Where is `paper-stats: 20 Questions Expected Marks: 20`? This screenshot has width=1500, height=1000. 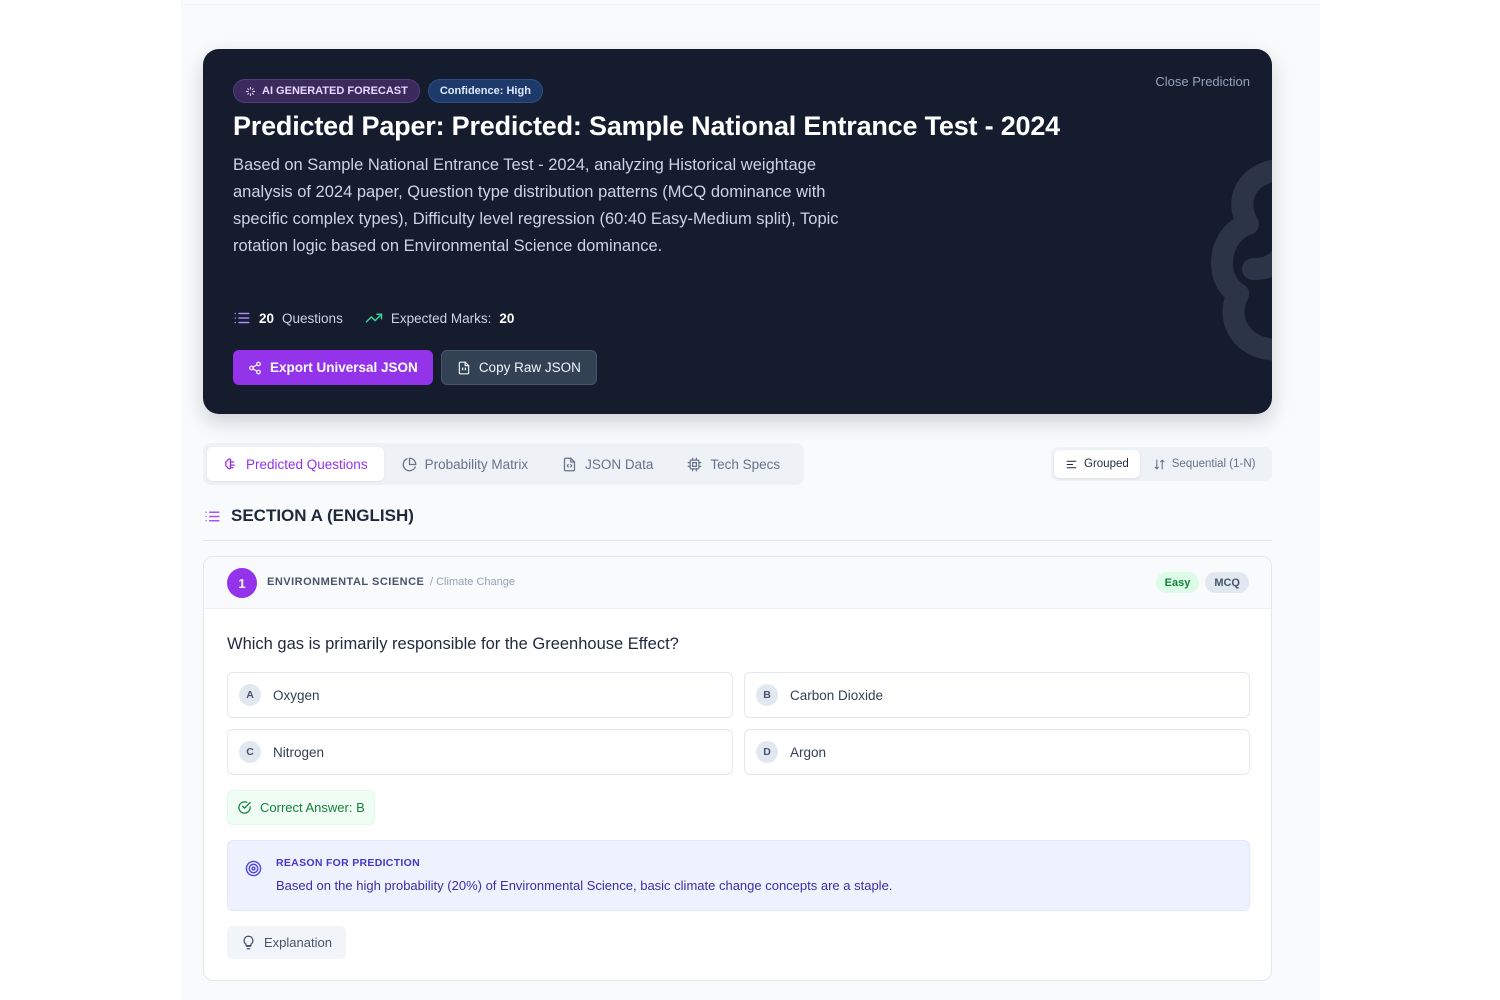 paper-stats: 20 Questions Expected Marks: 20 is located at coordinates (373, 318).